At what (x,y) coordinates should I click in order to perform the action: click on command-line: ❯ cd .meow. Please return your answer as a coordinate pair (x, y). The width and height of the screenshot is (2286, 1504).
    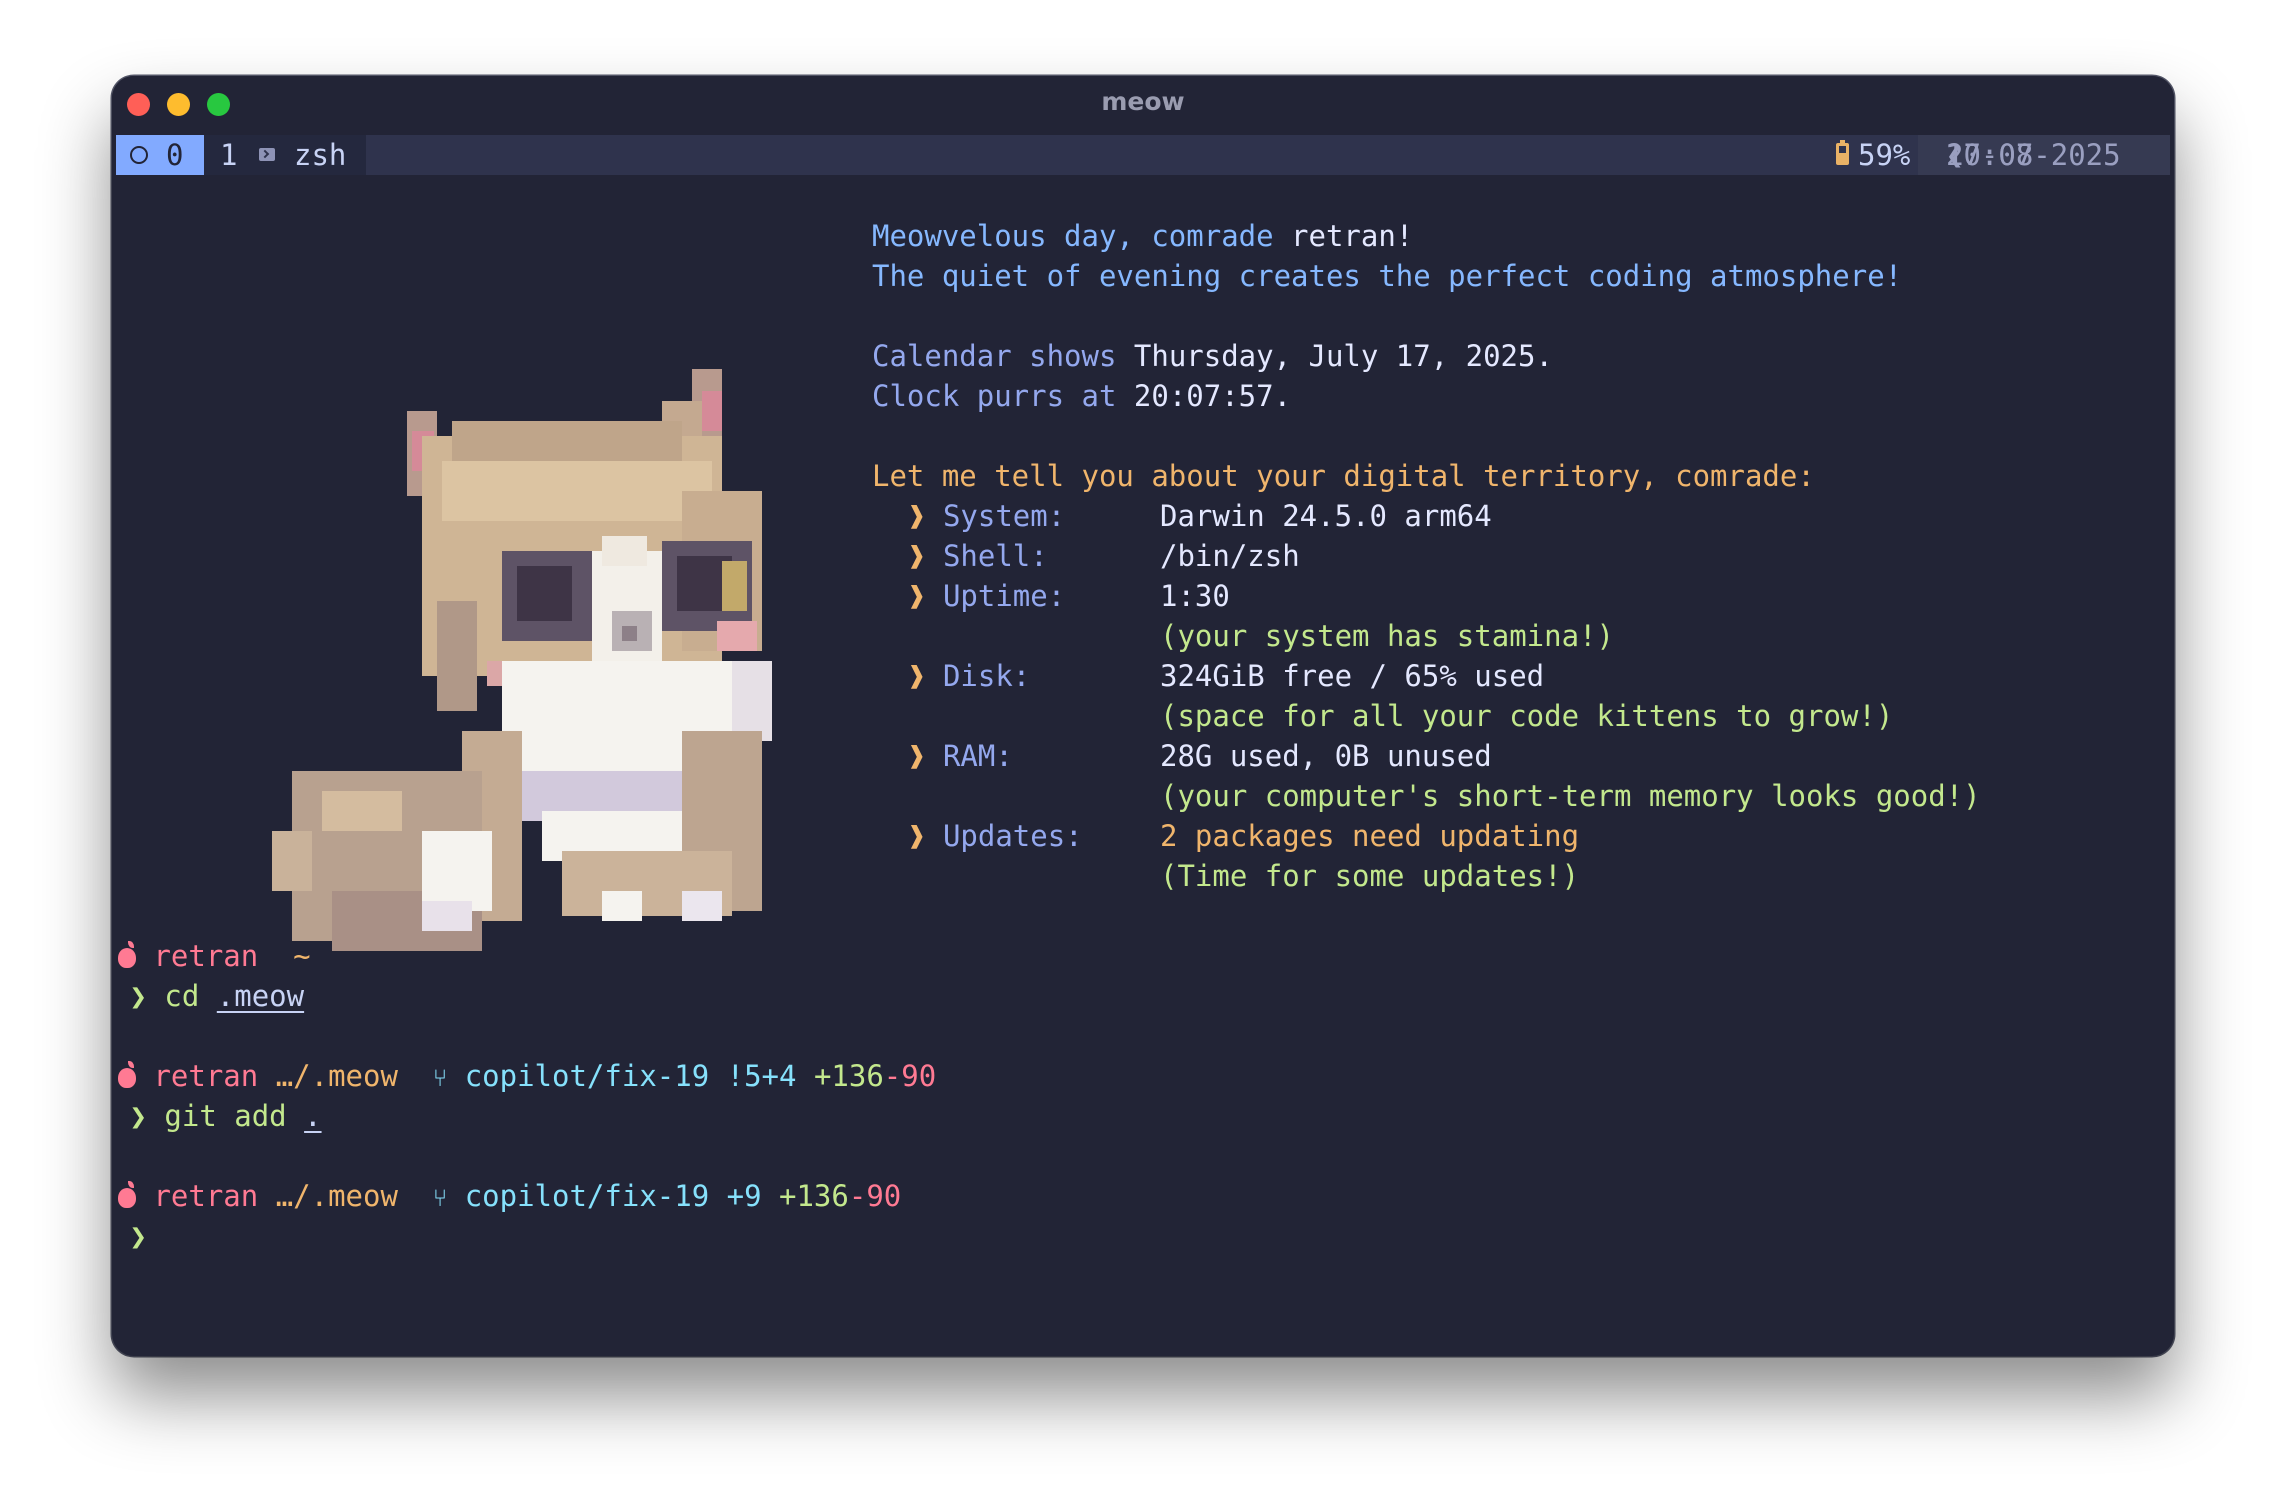
    Looking at the image, I should click on (217, 996).